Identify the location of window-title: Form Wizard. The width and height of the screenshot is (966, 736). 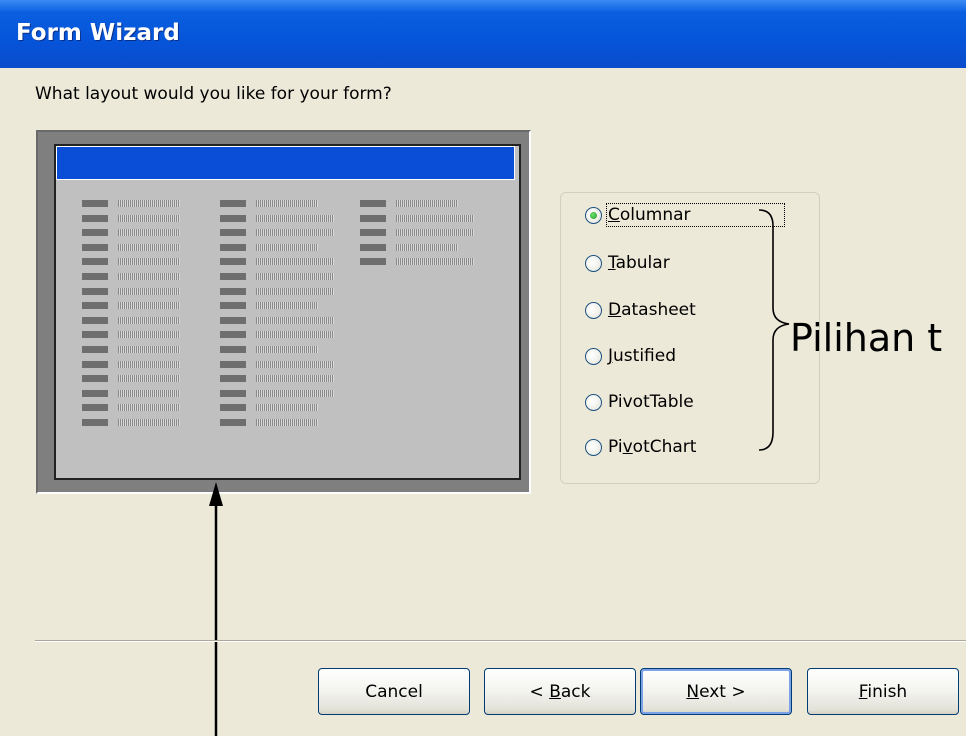
(98, 33).